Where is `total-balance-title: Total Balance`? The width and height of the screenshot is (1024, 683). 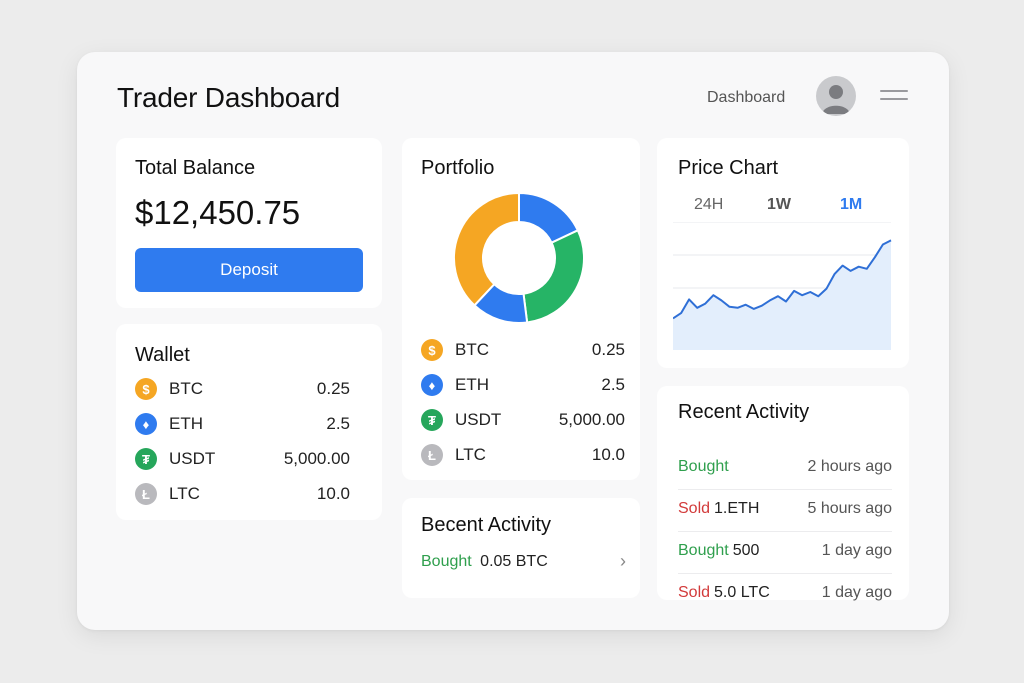 total-balance-title: Total Balance is located at coordinates (195, 168).